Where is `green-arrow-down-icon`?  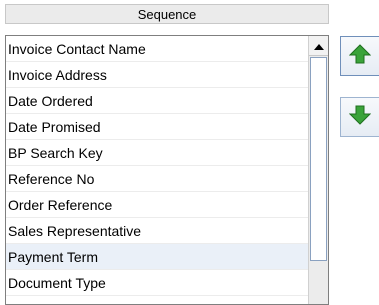 green-arrow-down-icon is located at coordinates (360, 117).